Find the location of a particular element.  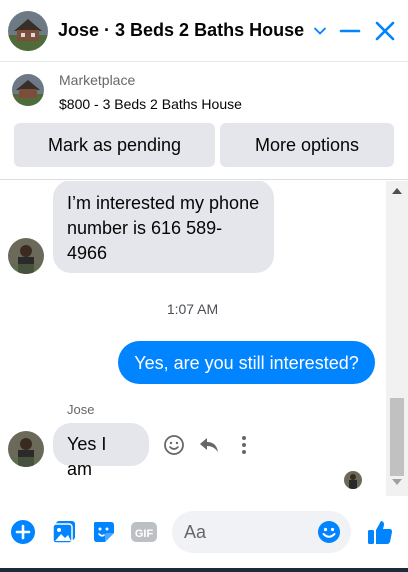

react-icon is located at coordinates (174, 445).